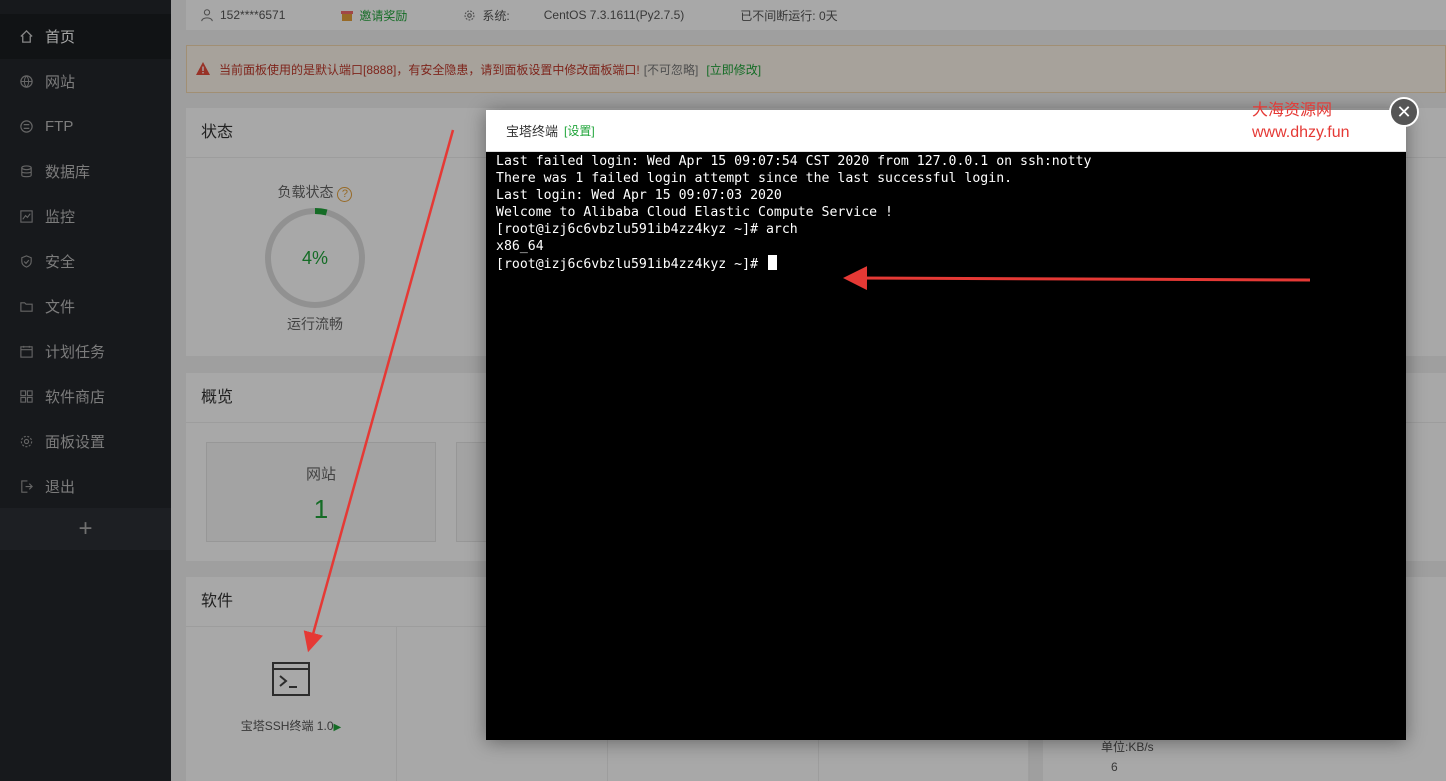  What do you see at coordinates (579, 130) in the screenshot?
I see `terminal-settings-link: [设置]` at bounding box center [579, 130].